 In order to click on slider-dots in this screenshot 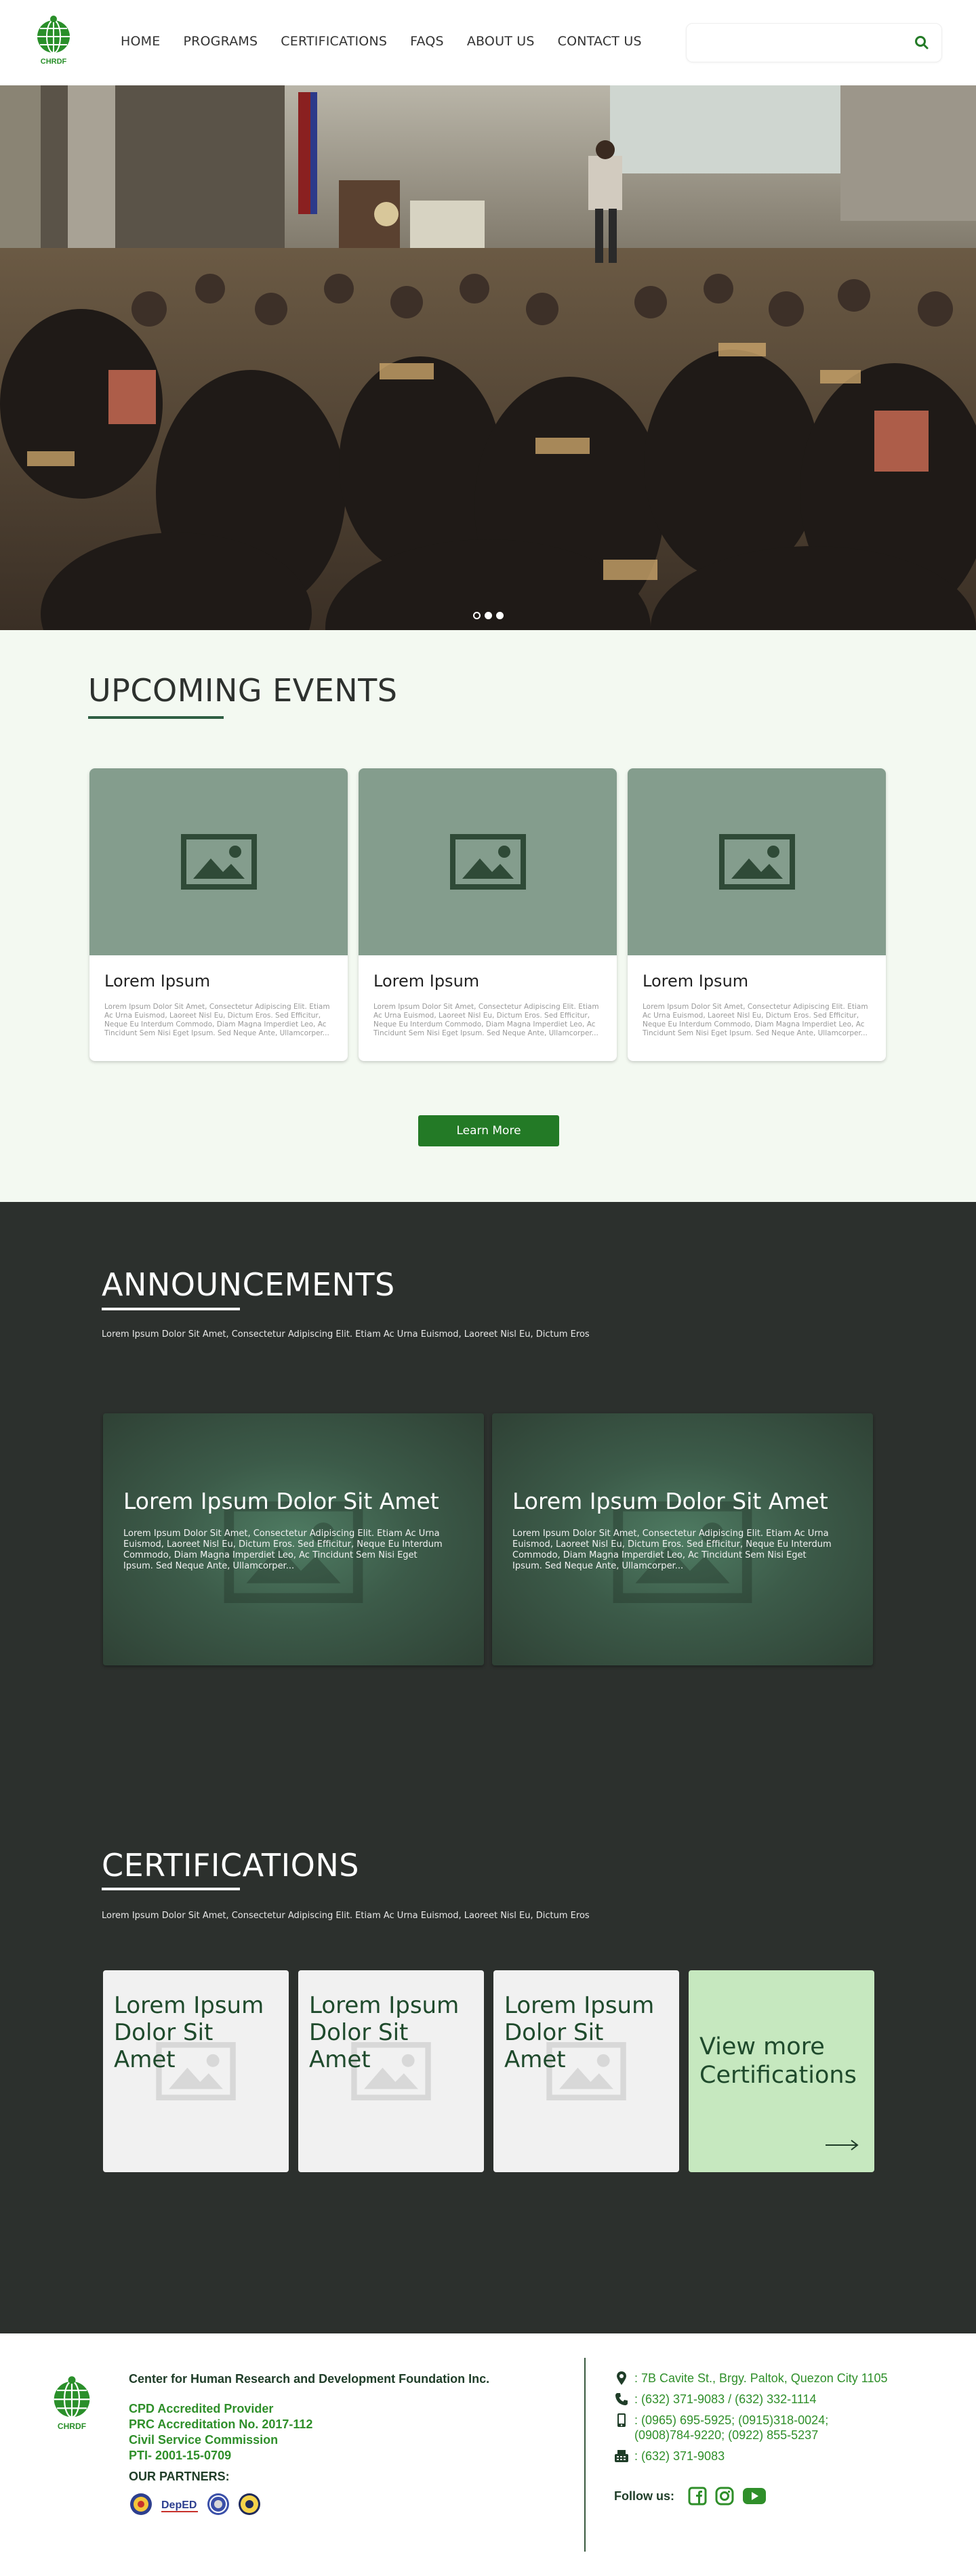, I will do `click(488, 615)`.